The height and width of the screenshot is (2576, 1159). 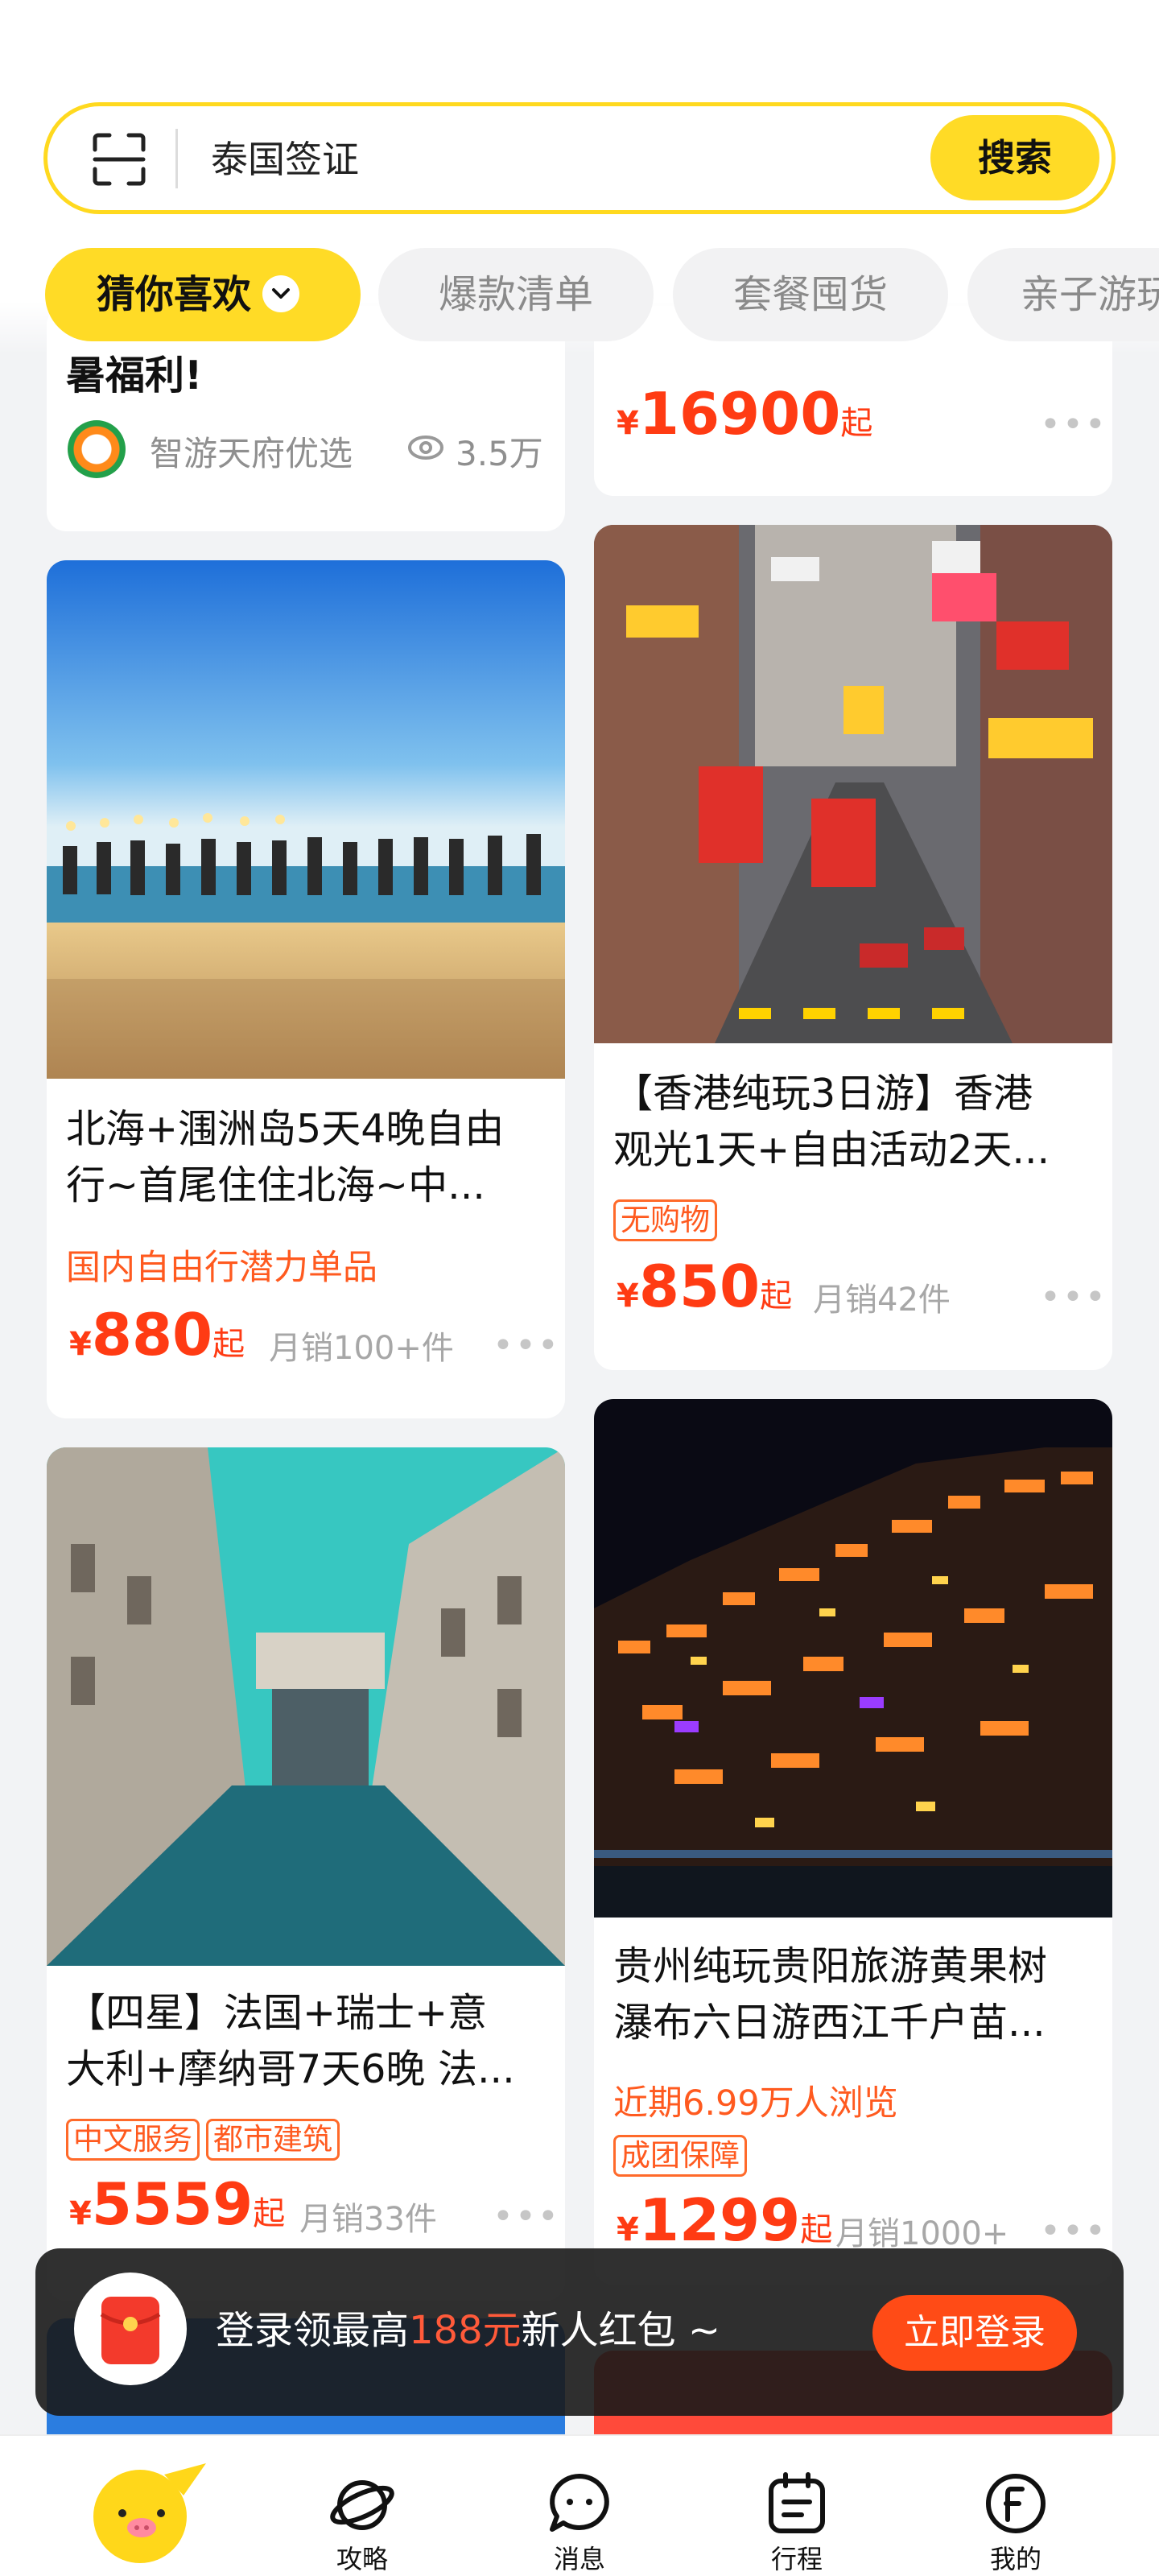 I want to click on card-sales: 月销1000+, so click(x=922, y=2233).